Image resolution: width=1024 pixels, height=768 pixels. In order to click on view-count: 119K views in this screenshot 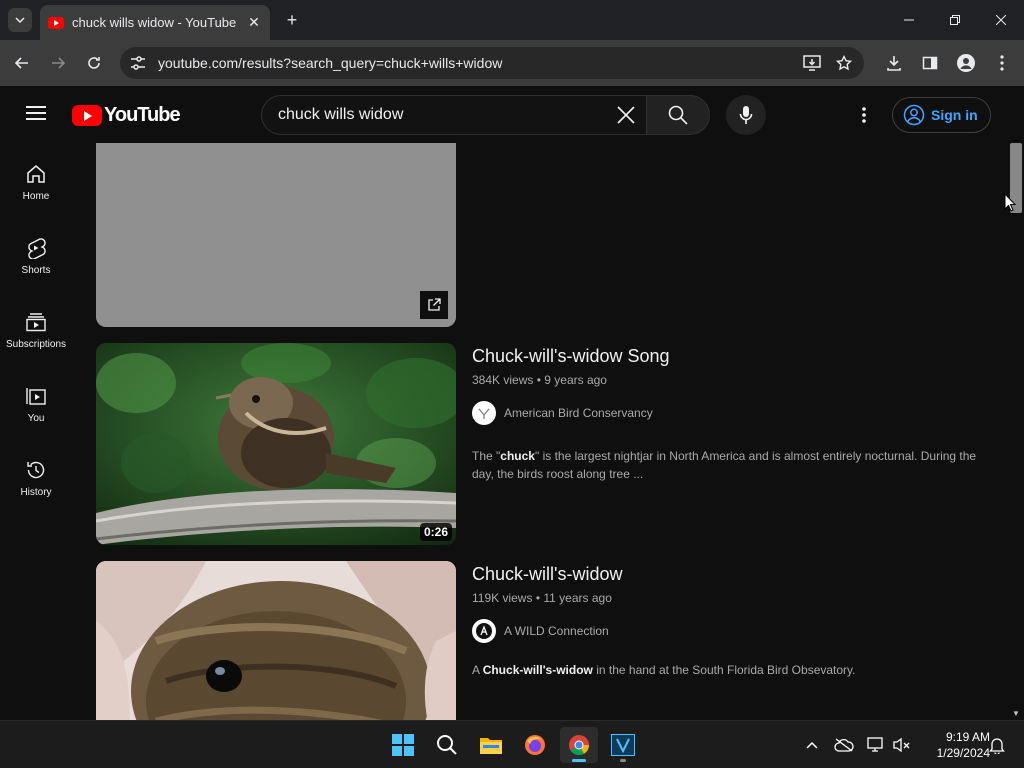, I will do `click(502, 598)`.